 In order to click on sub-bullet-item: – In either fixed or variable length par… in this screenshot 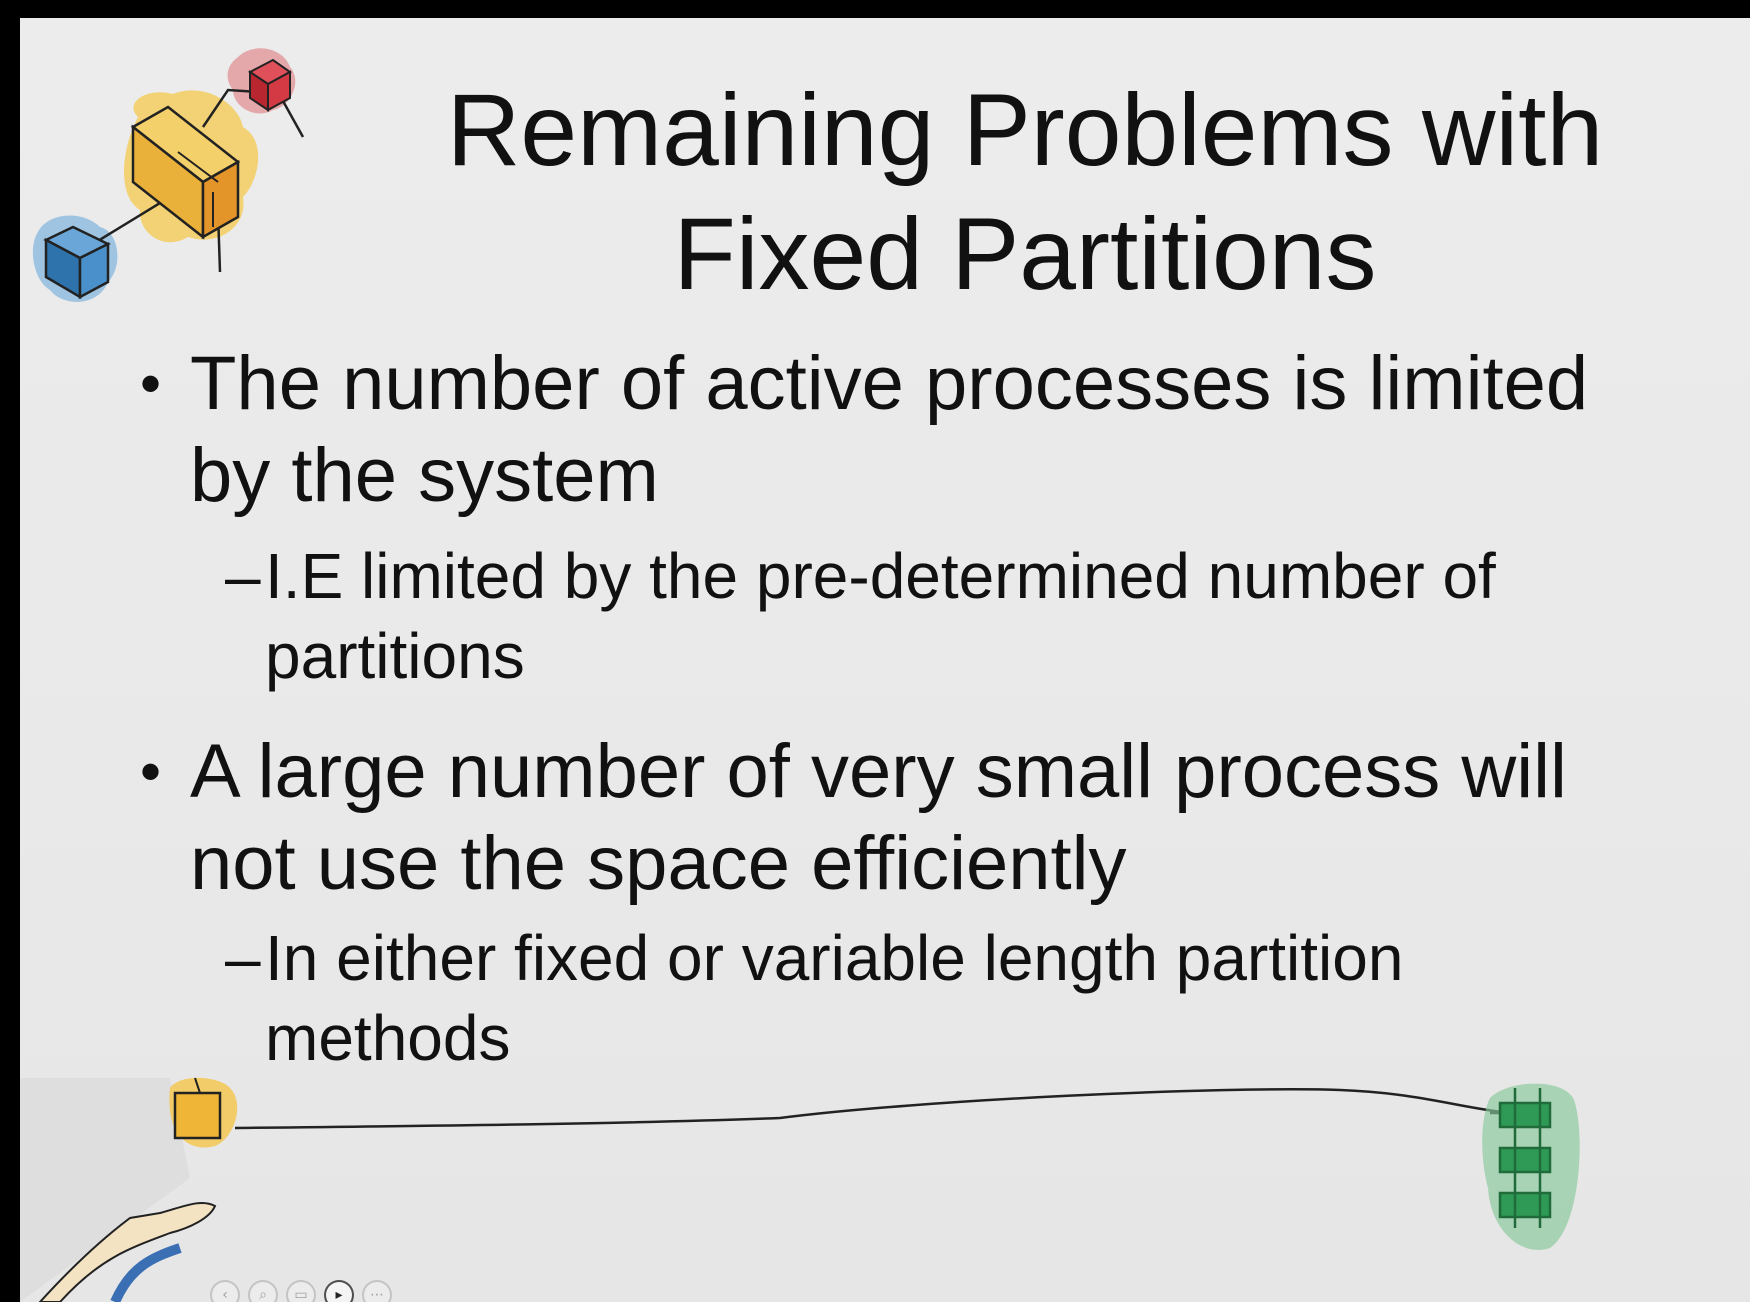, I will do `click(935, 998)`.